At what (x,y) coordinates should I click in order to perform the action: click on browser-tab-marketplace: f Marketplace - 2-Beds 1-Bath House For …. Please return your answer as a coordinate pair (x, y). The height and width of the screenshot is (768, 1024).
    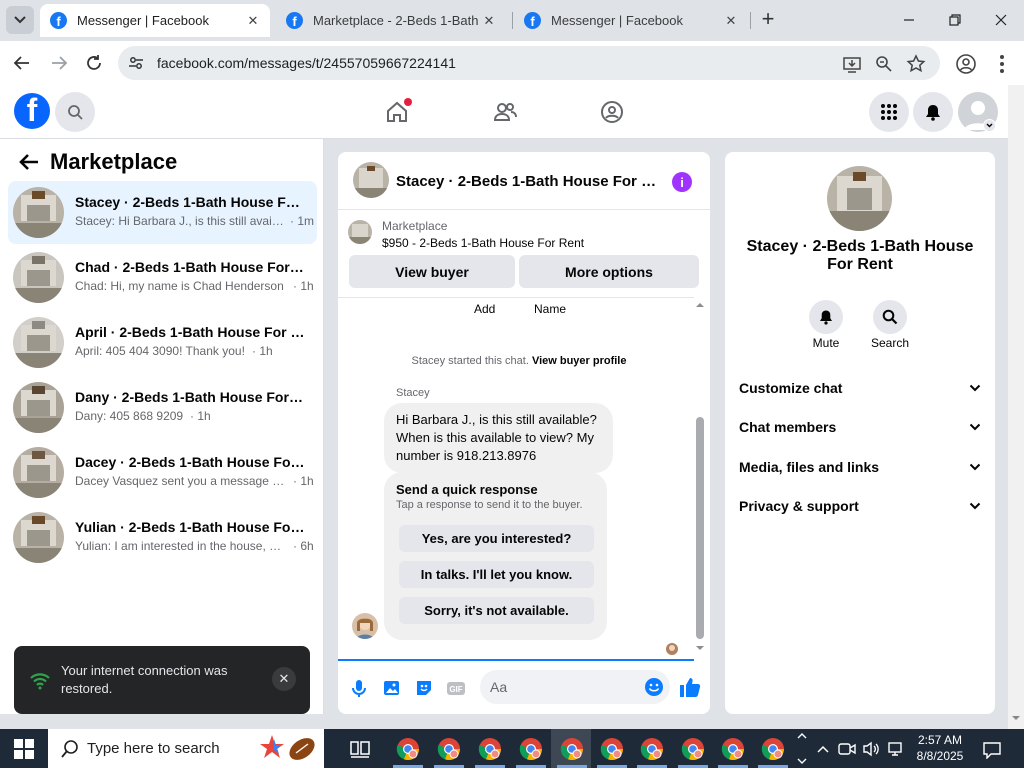
    Looking at the image, I should click on (391, 20).